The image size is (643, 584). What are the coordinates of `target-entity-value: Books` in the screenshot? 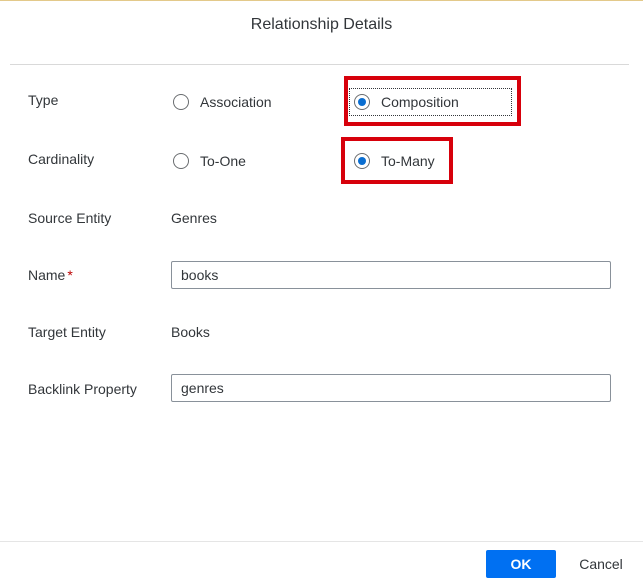 It's located at (190, 332).